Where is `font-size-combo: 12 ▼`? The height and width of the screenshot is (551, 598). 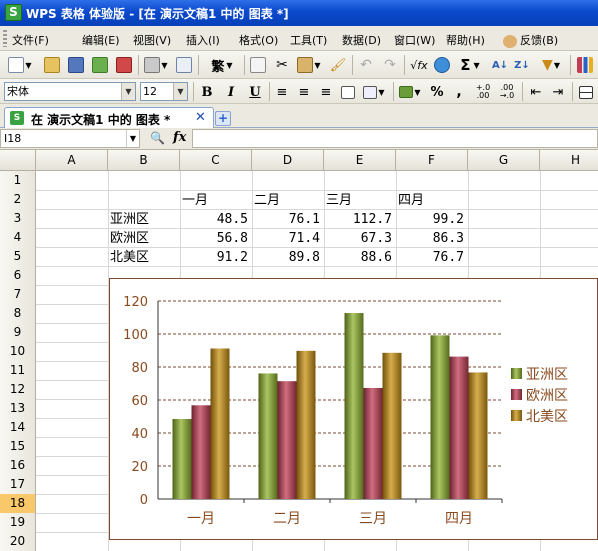 font-size-combo: 12 ▼ is located at coordinates (164, 91).